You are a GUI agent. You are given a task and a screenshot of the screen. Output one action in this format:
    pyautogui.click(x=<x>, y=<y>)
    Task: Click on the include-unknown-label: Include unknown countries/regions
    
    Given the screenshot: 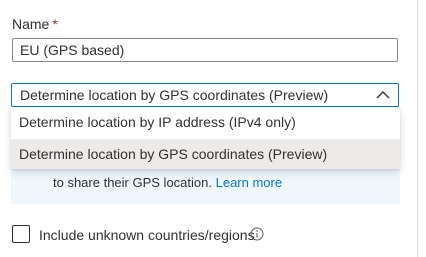 What is the action you would take?
    pyautogui.click(x=147, y=235)
    